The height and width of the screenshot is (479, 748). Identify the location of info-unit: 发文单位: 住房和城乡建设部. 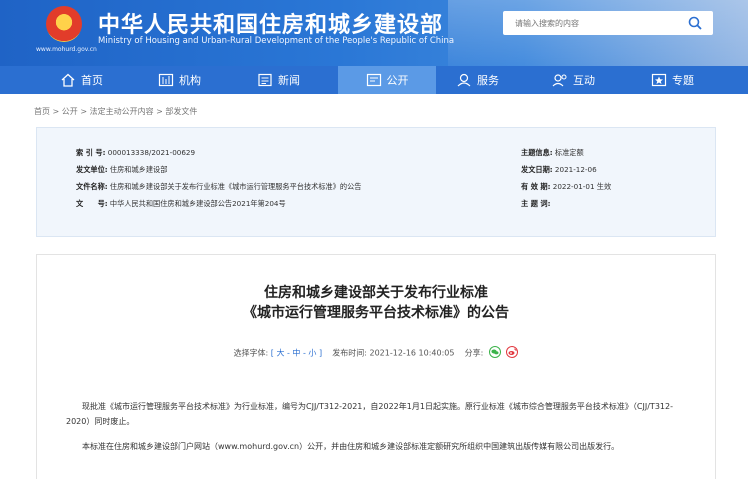
(121, 170).